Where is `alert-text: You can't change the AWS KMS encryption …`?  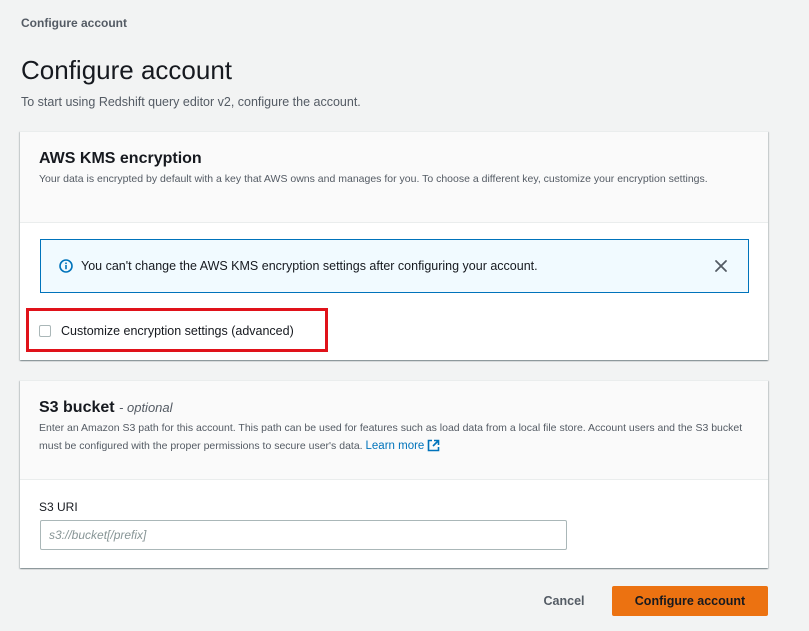
alert-text: You can't change the AWS KMS encryption … is located at coordinates (309, 266).